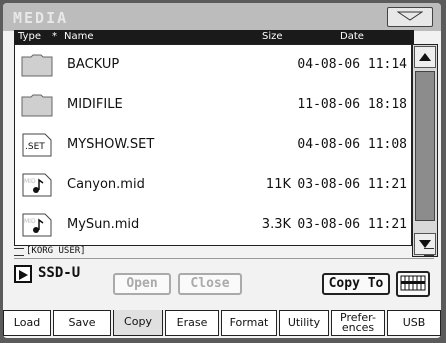  I want to click on file-name: Canyon.mid, so click(106, 184).